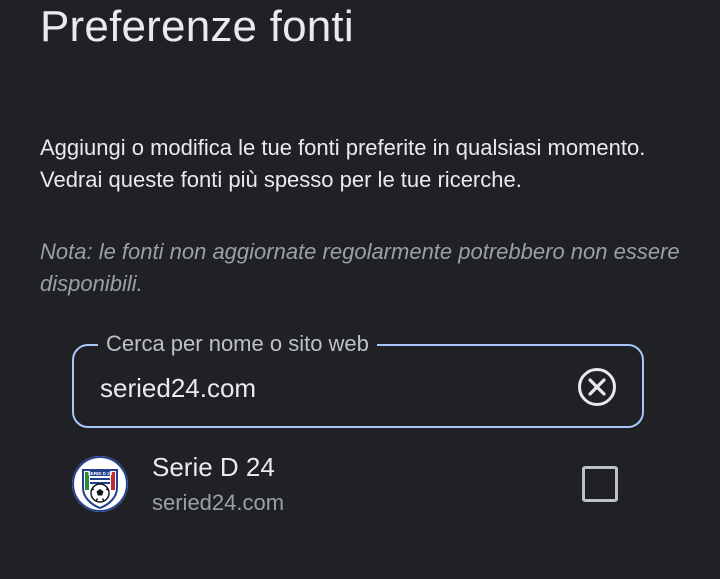  Describe the element at coordinates (360, 484) in the screenshot. I see `source-result-item: SERIE D 24 Serie D 24 seried24.com` at that location.